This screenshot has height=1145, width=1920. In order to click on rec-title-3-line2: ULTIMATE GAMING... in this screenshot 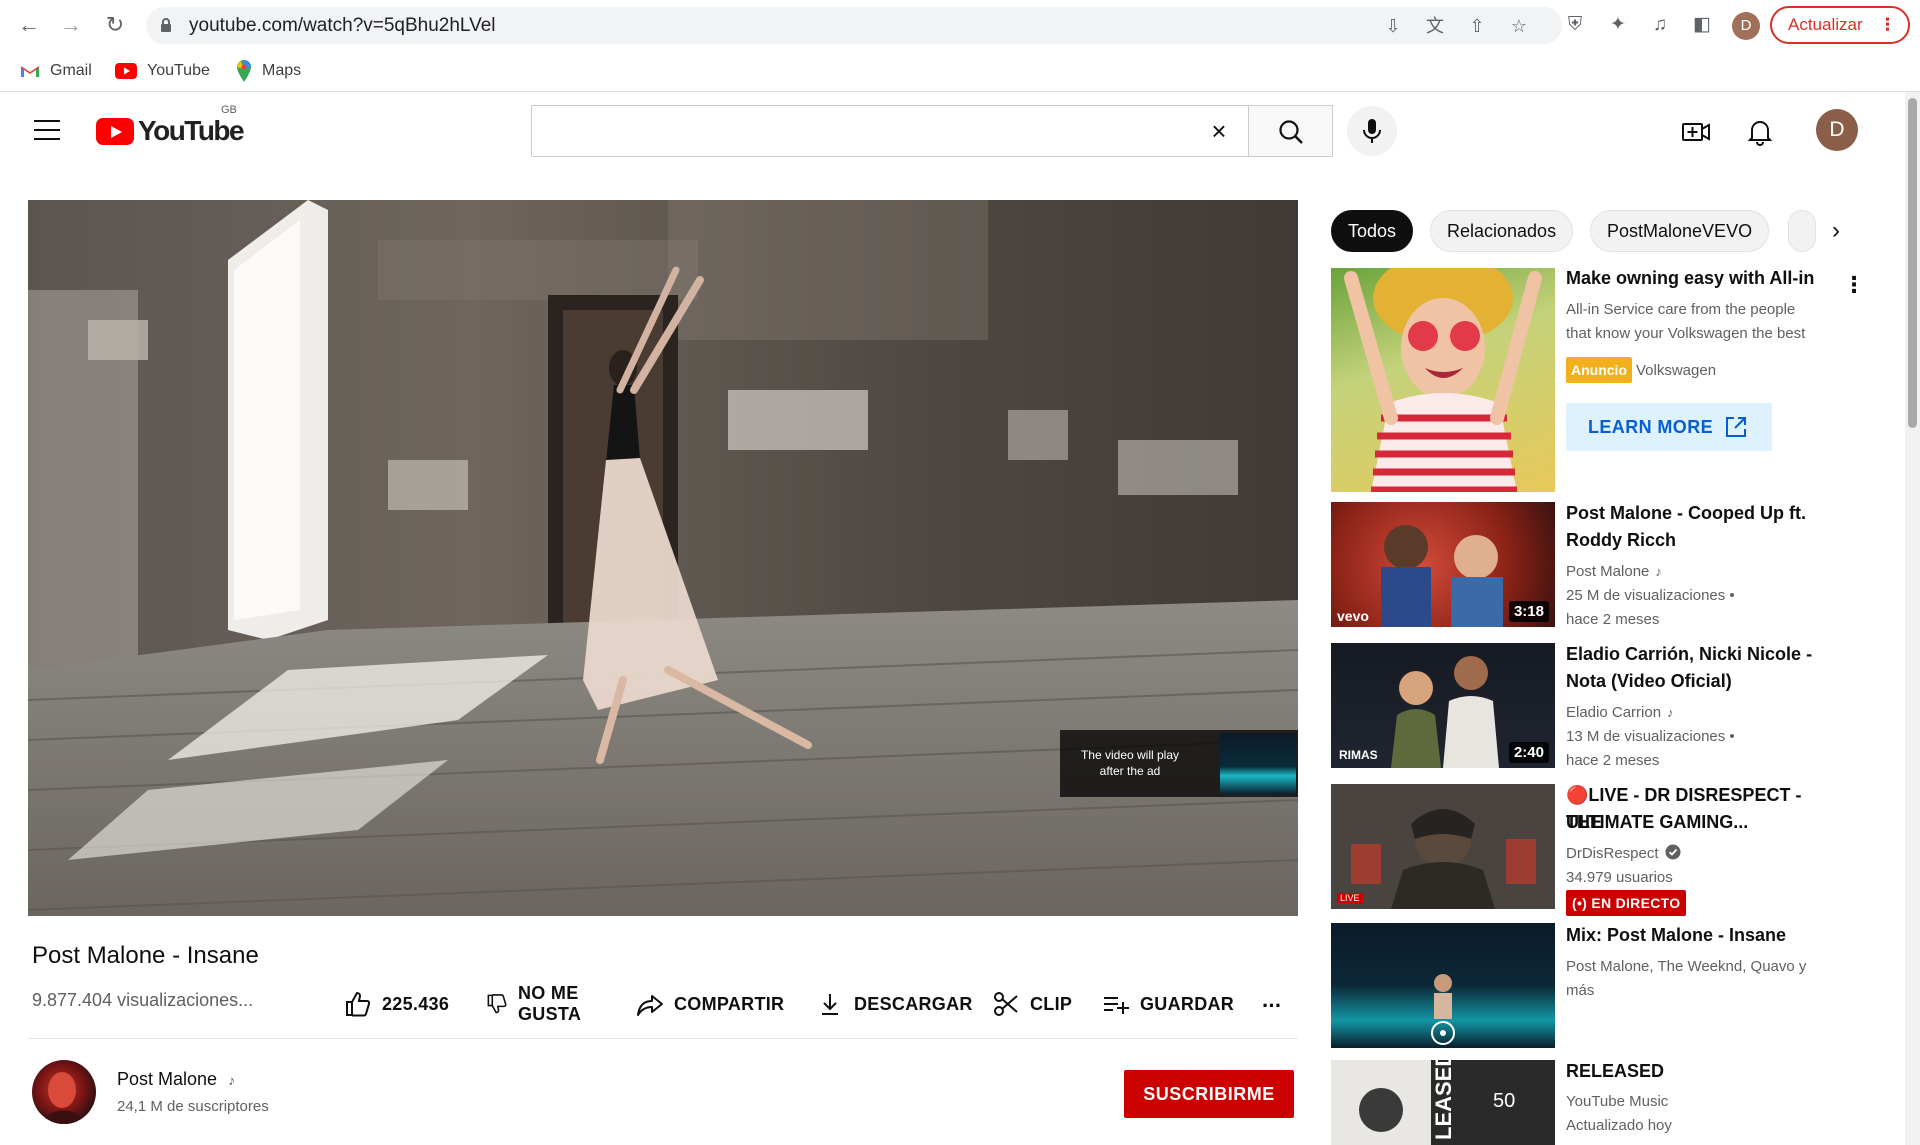, I will do `click(1701, 822)`.